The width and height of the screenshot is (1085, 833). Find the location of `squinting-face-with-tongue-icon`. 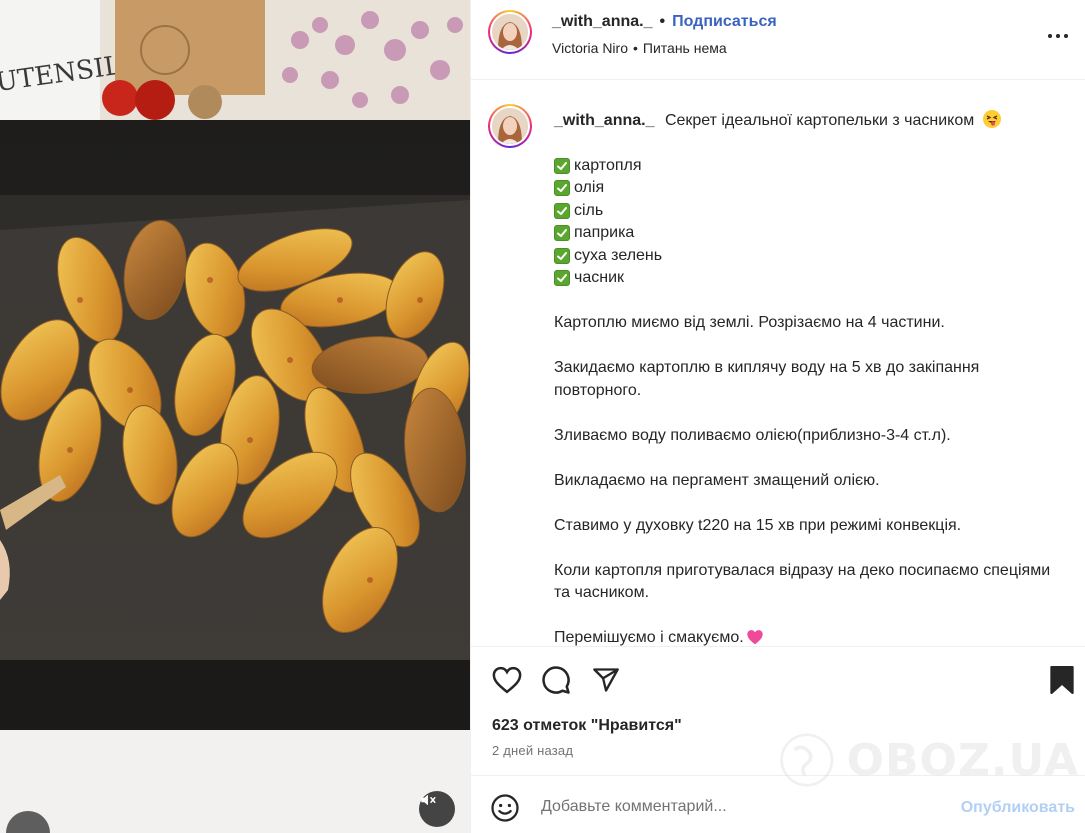

squinting-face-with-tongue-icon is located at coordinates (991, 119).